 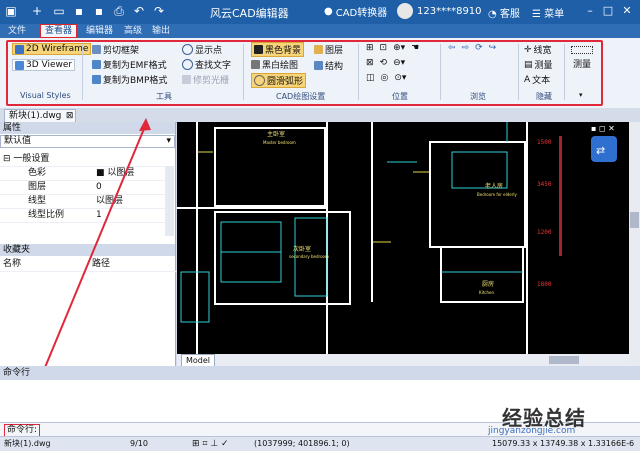 What do you see at coordinates (532, 431) in the screenshot?
I see `watermark-url: jingyanzongjie.com` at bounding box center [532, 431].